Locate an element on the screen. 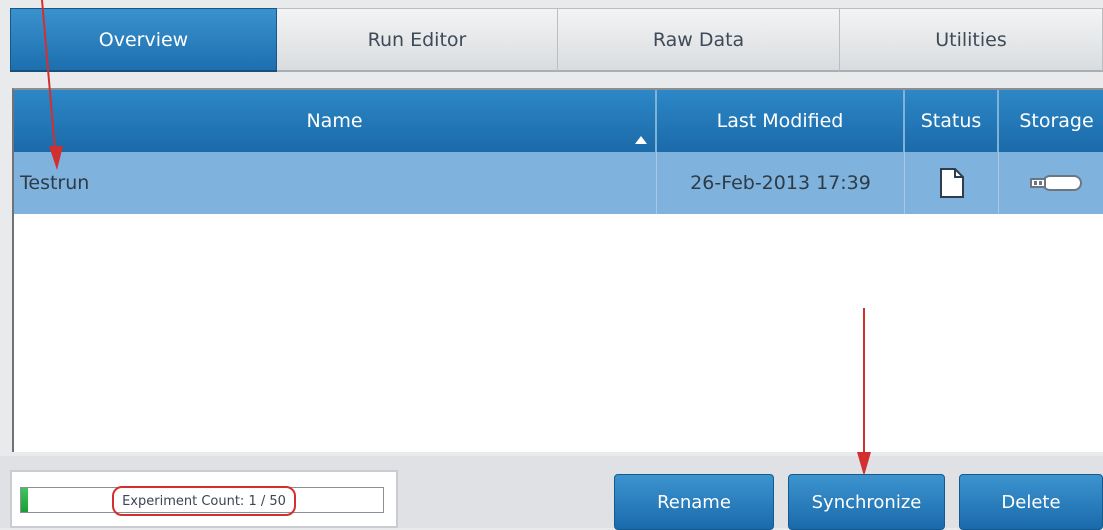  column-header-last-modified: Last Modified is located at coordinates (781, 121).